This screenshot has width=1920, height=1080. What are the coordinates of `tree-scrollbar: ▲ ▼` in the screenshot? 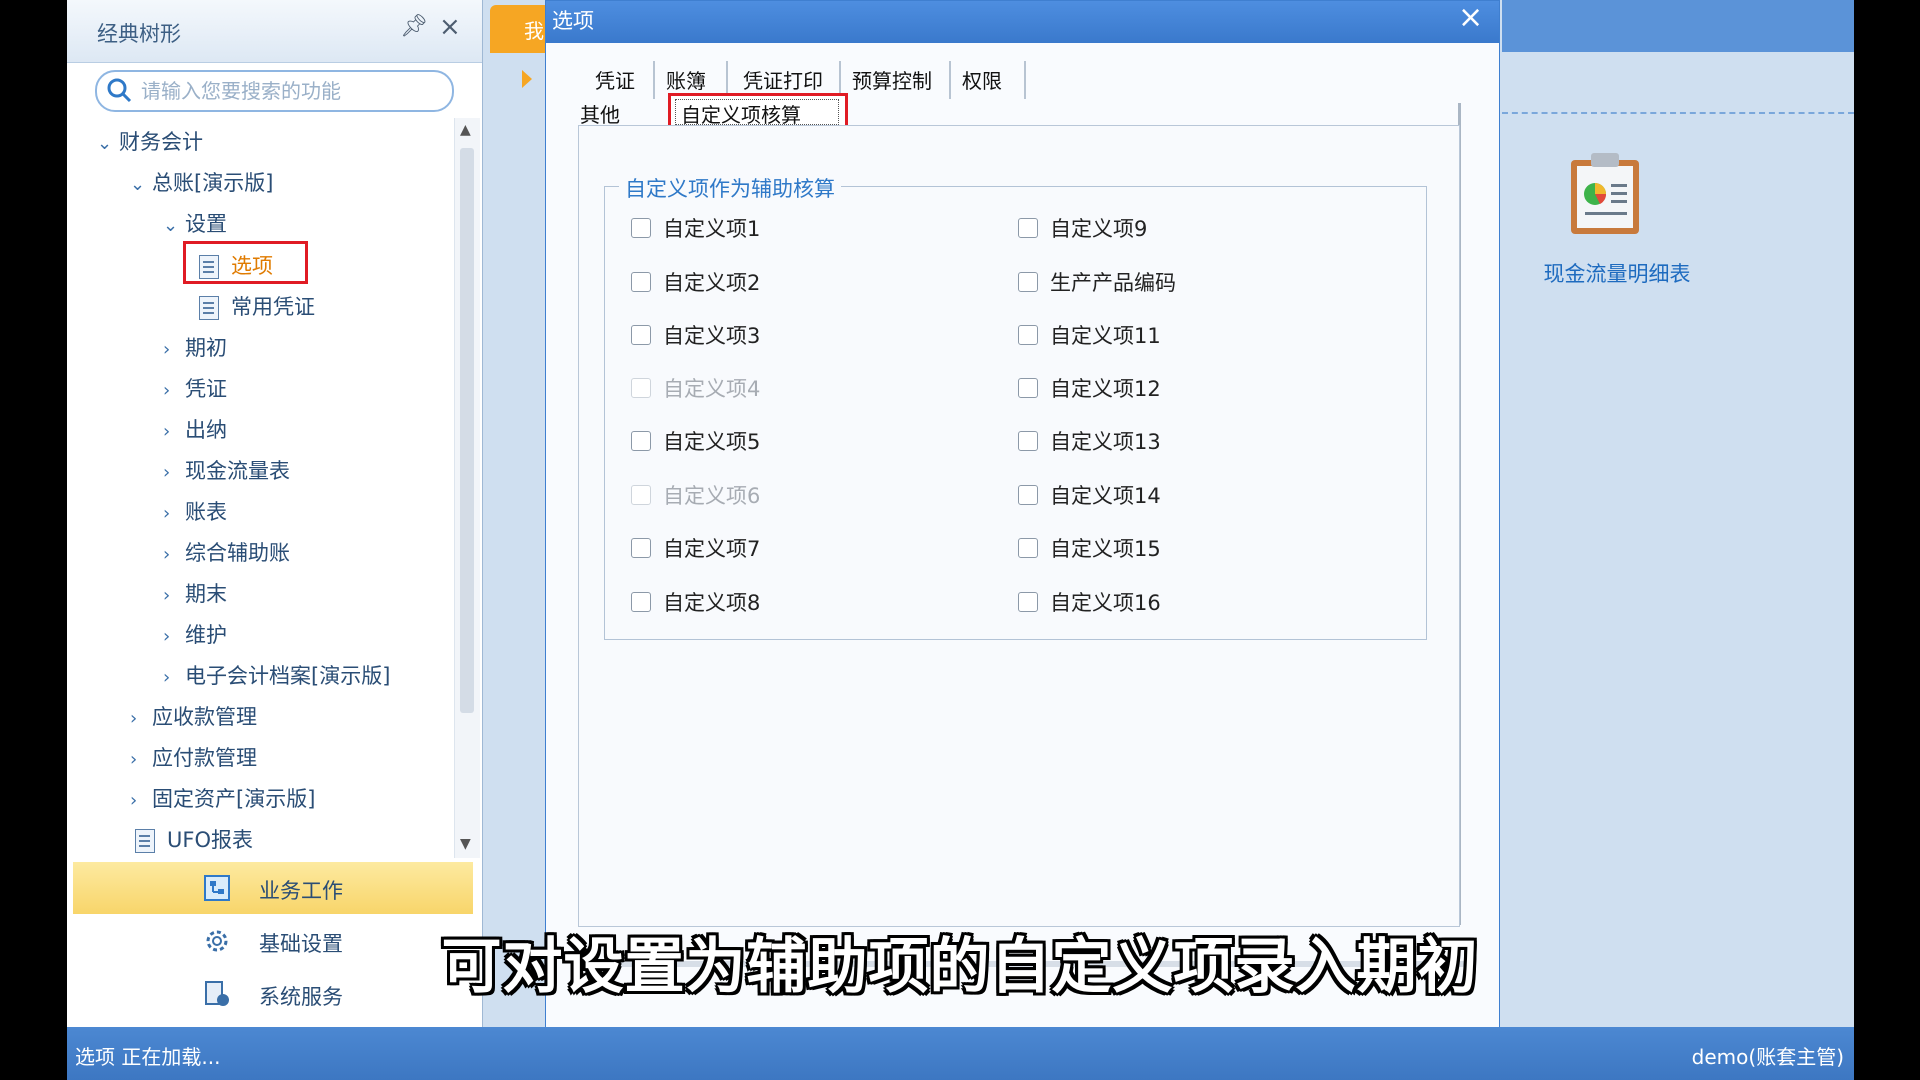 It's located at (467, 488).